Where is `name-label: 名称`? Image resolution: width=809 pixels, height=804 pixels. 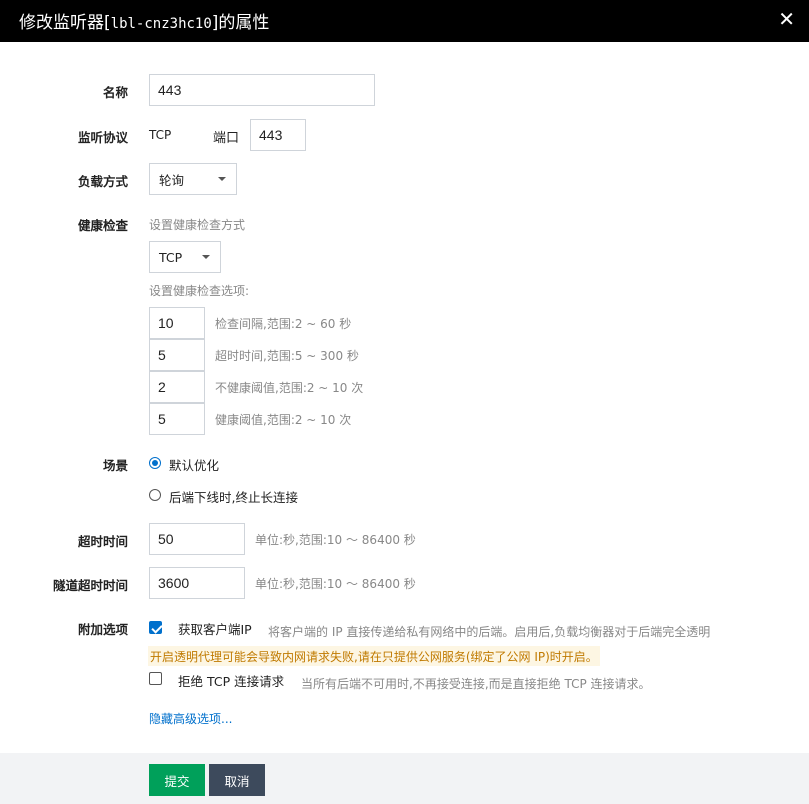
name-label: 名称 is located at coordinates (115, 92).